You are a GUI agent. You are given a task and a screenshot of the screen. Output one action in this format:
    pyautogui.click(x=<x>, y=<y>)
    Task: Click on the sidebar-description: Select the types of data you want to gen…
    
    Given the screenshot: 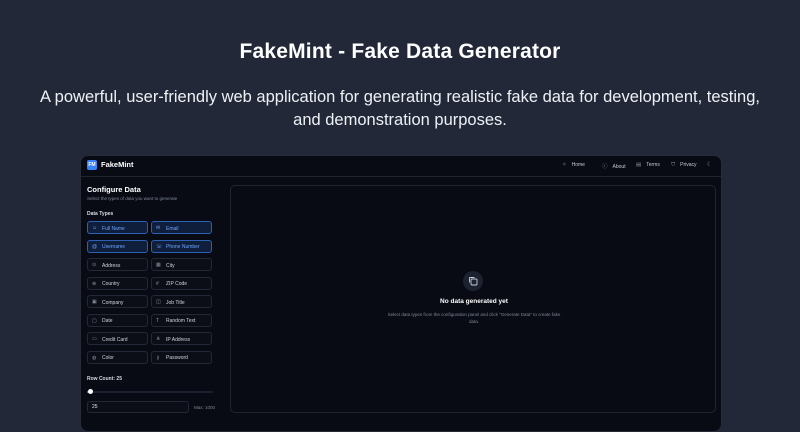 What is the action you would take?
    pyautogui.click(x=132, y=198)
    